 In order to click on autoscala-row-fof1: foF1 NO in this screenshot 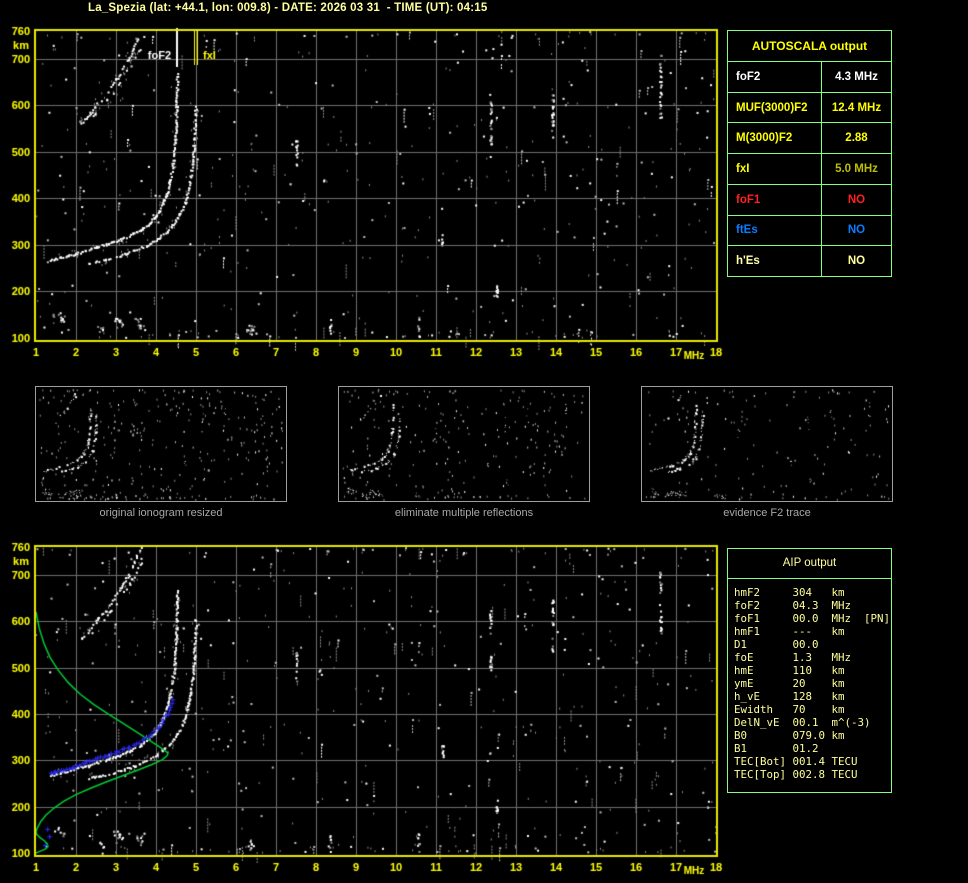, I will do `click(809, 200)`.